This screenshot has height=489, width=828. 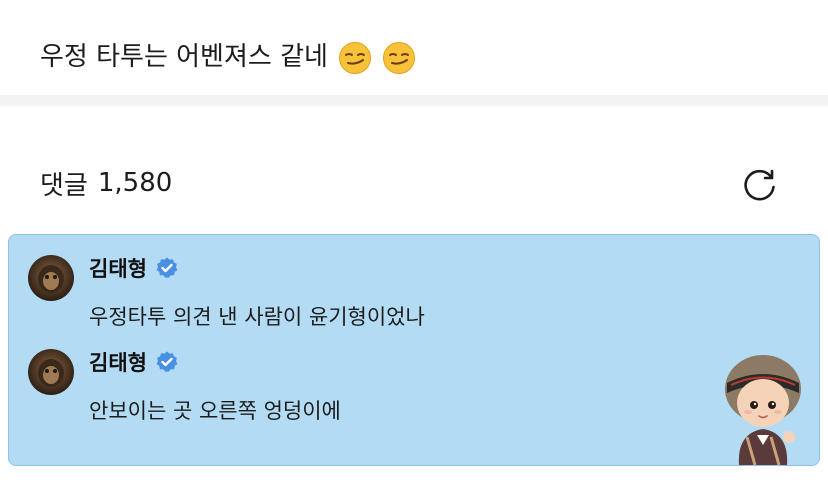 What do you see at coordinates (215, 411) in the screenshot?
I see `comment-text: 안보이는 곳 오른쪽 엉덩이에` at bounding box center [215, 411].